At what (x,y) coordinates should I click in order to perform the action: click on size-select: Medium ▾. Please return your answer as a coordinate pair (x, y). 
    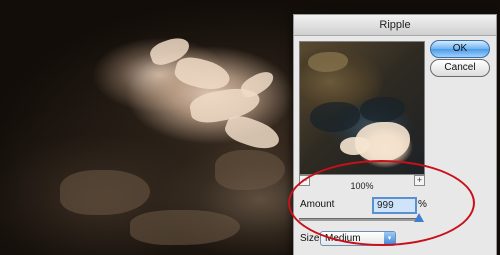
    Looking at the image, I should click on (358, 238).